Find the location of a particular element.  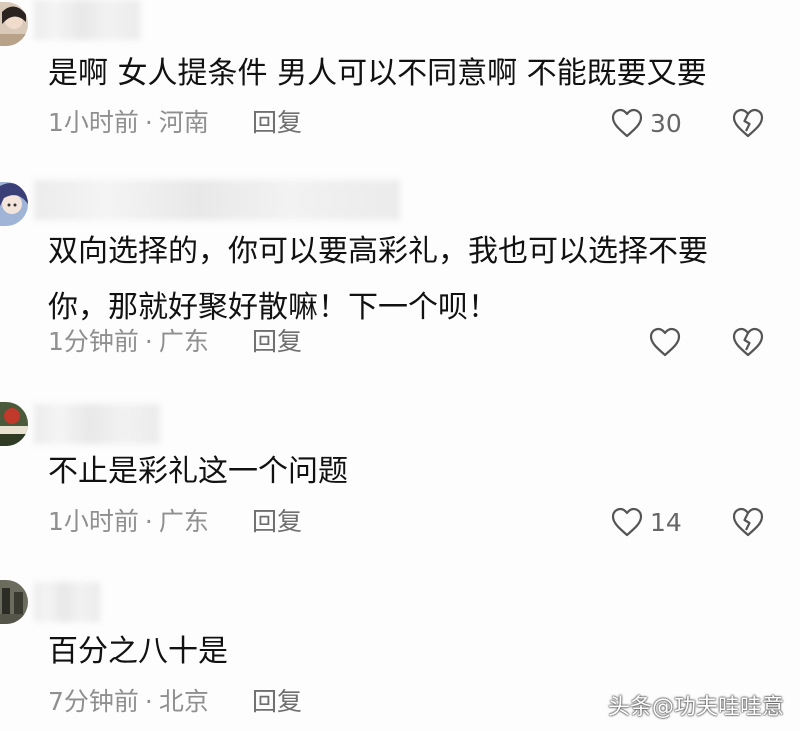

like-button: 30 is located at coordinates (646, 123).